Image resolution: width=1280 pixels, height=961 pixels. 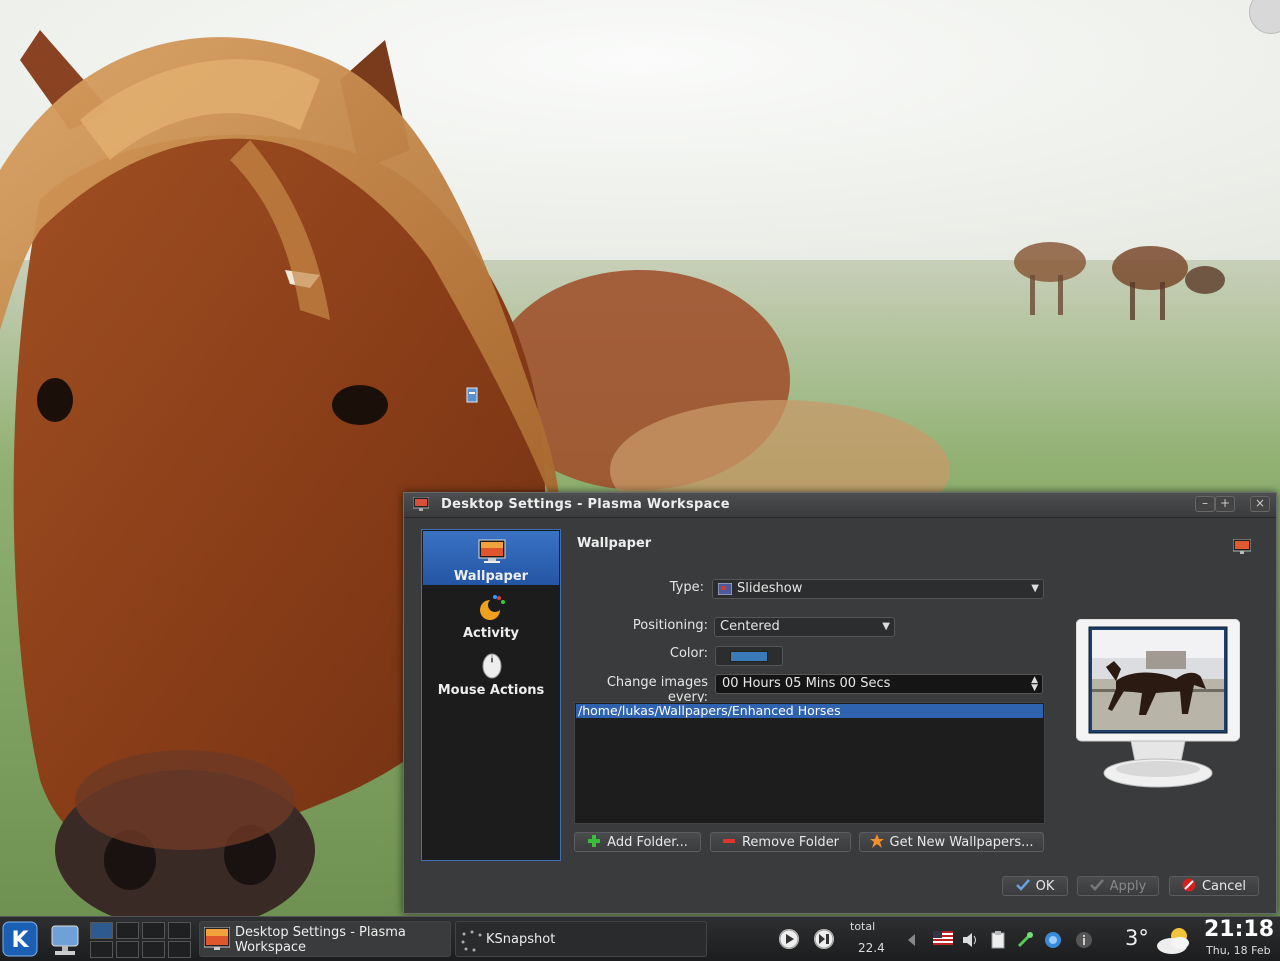 I want to click on monitor-preview-icon, so click(x=1158, y=703).